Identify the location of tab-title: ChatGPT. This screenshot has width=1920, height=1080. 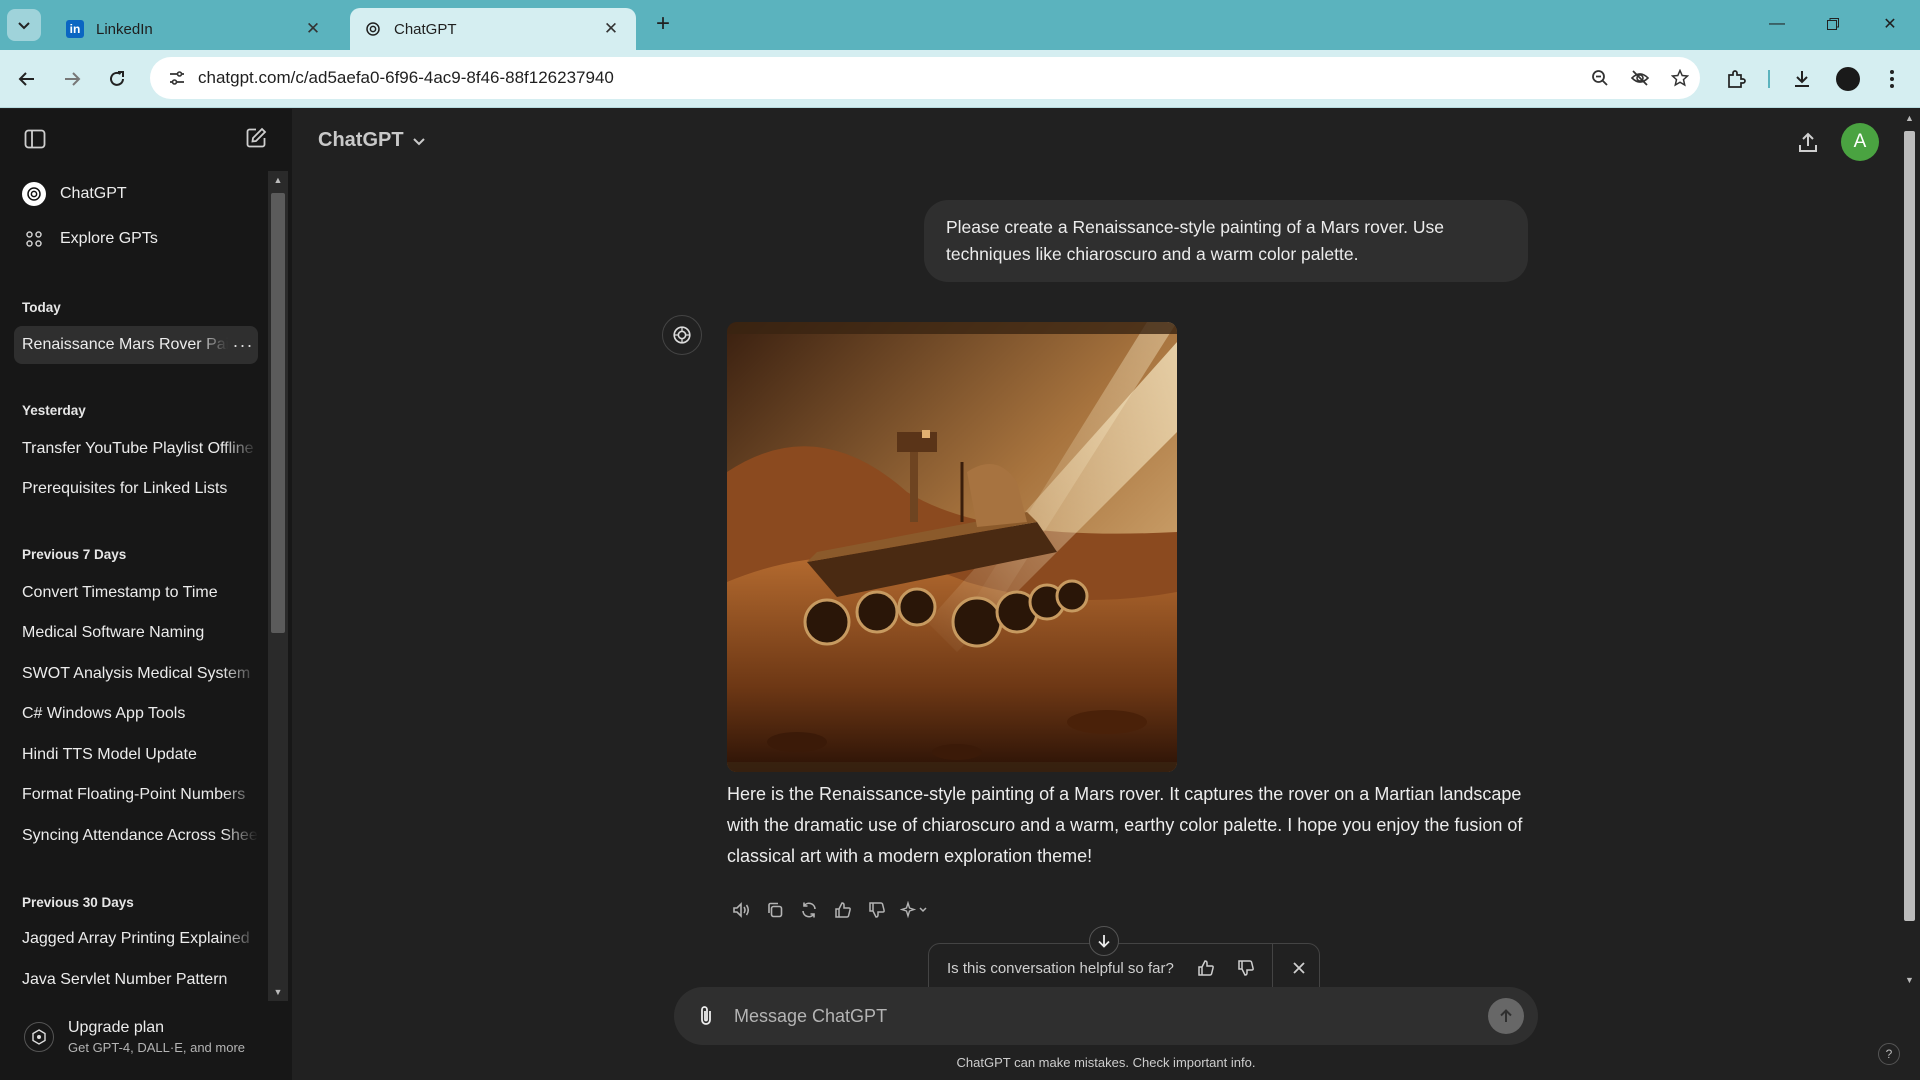
(425, 29).